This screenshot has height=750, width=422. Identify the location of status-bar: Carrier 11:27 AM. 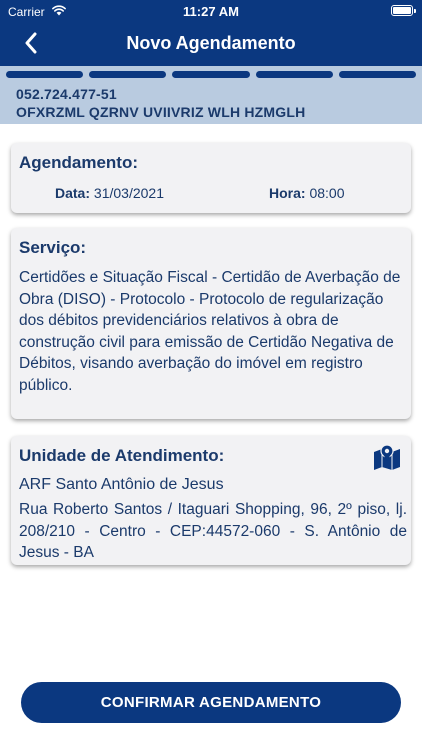
(211, 12).